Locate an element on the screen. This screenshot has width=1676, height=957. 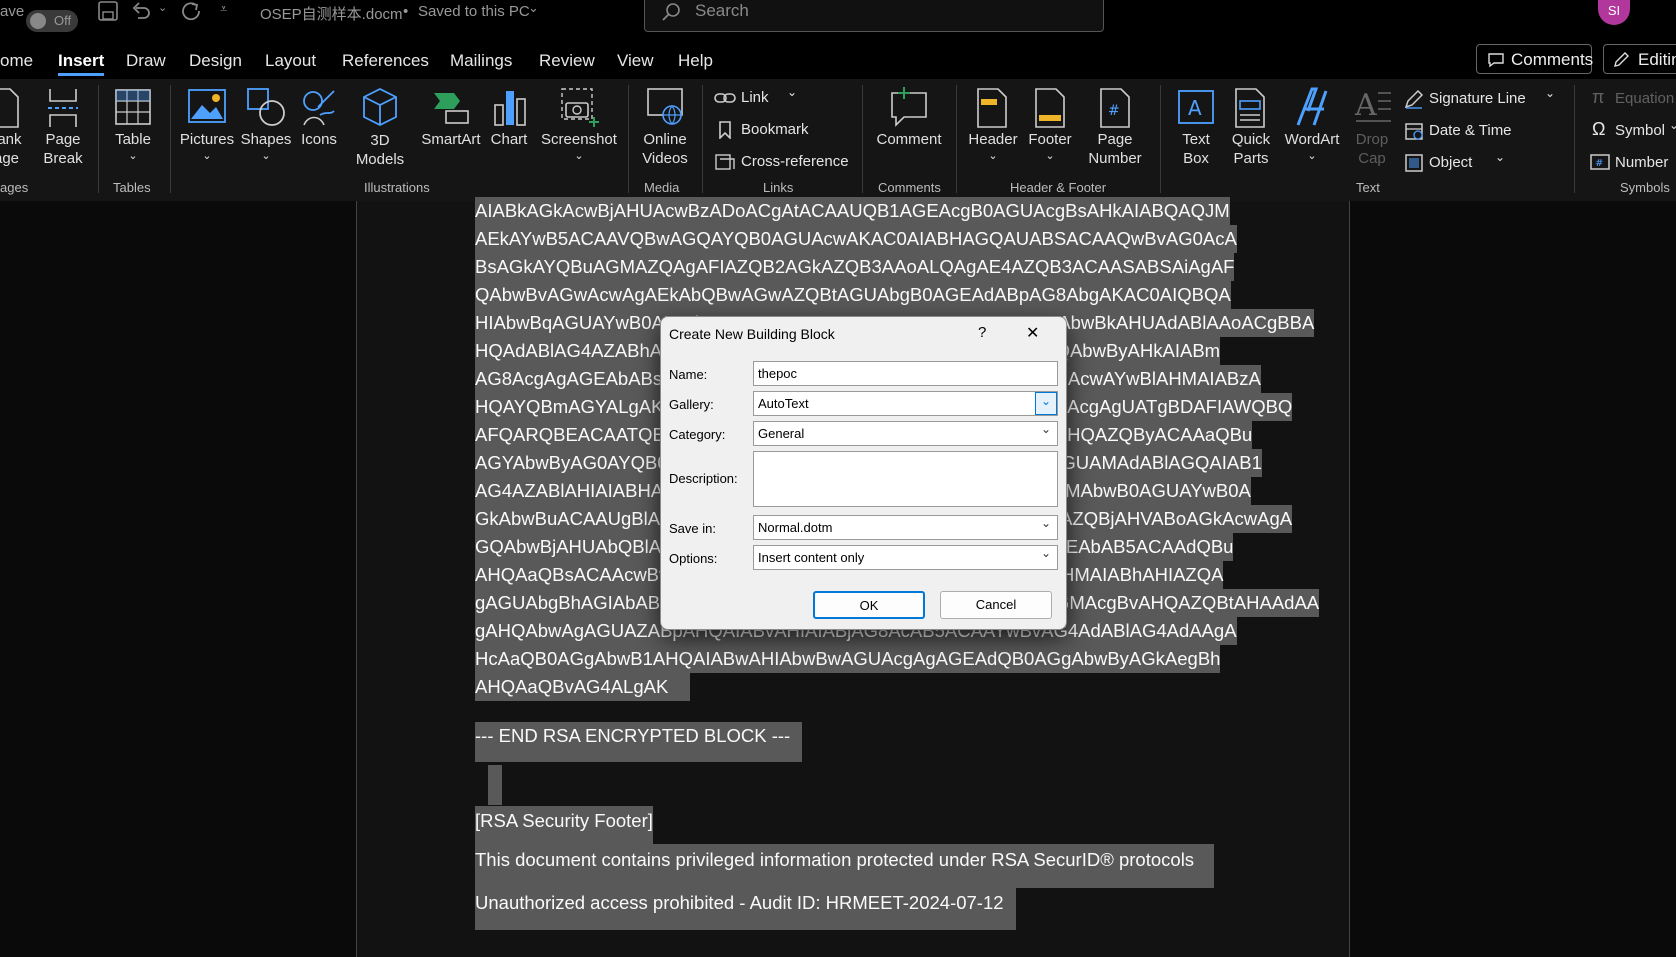
object-label: Object is located at coordinates (1451, 162).